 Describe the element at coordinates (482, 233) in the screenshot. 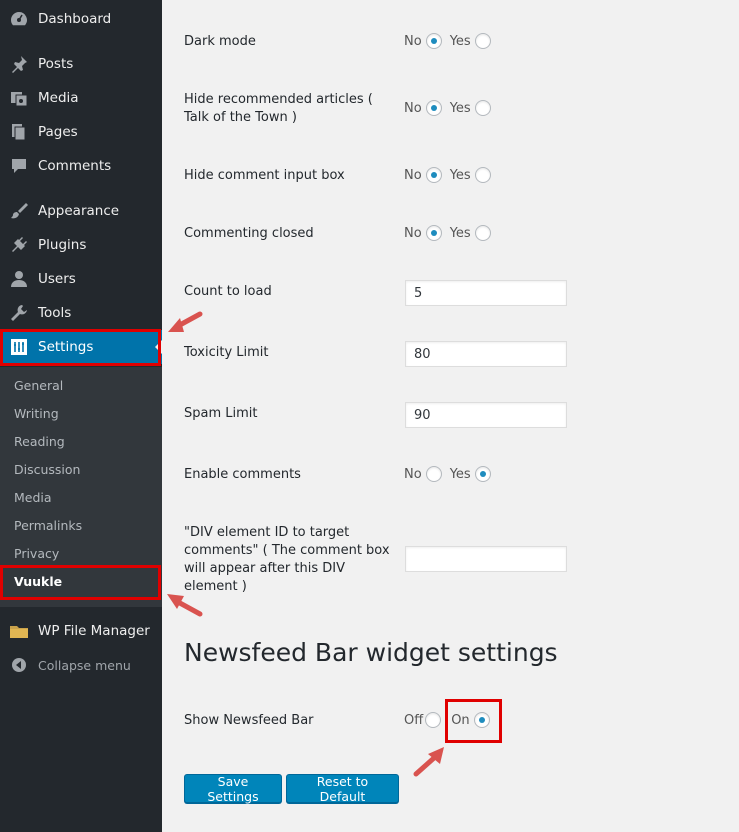

I see `commenting-closed-yes-radio` at that location.